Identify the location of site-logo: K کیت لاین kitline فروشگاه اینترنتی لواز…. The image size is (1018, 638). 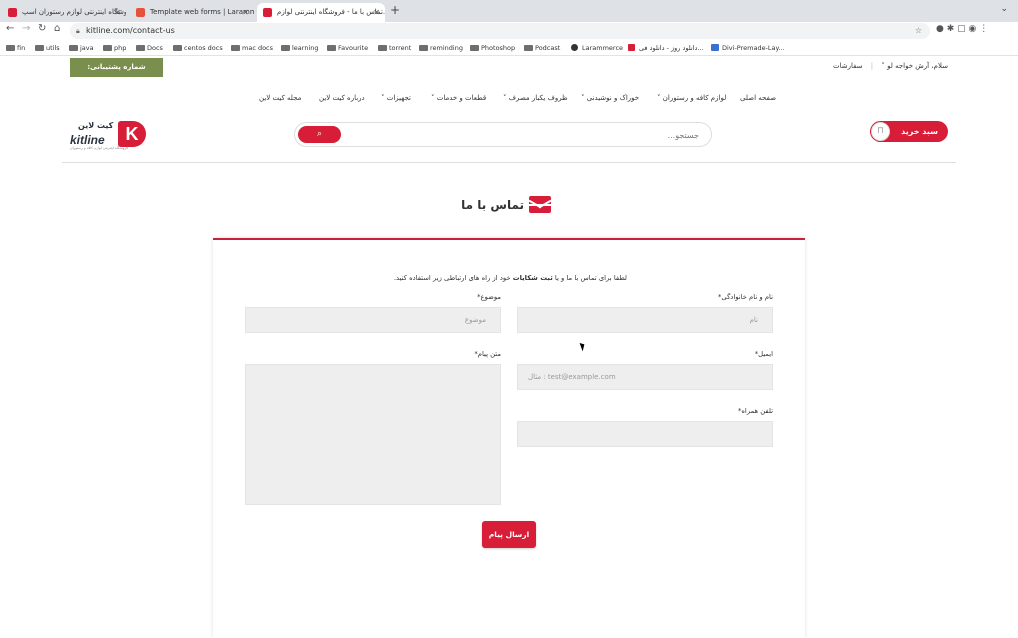
(108, 136).